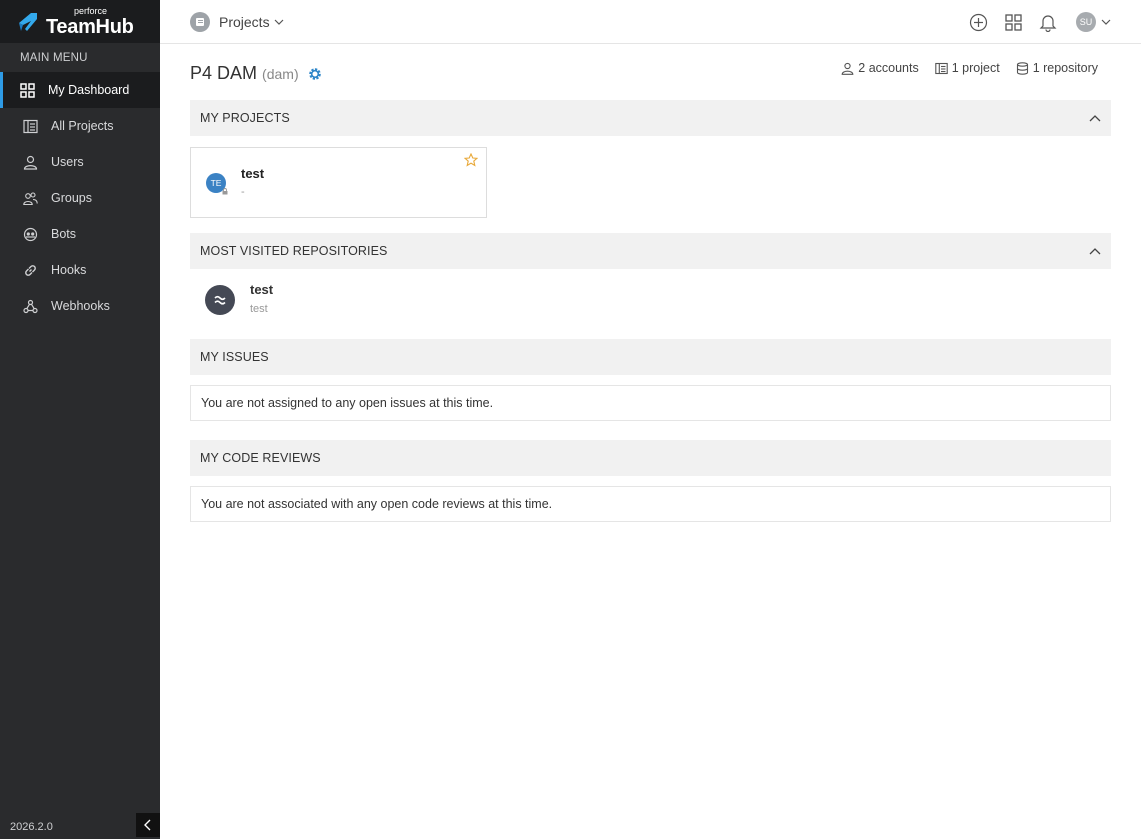  Describe the element at coordinates (650, 118) in the screenshot. I see `my-projects-header: MY PROJECTS` at that location.